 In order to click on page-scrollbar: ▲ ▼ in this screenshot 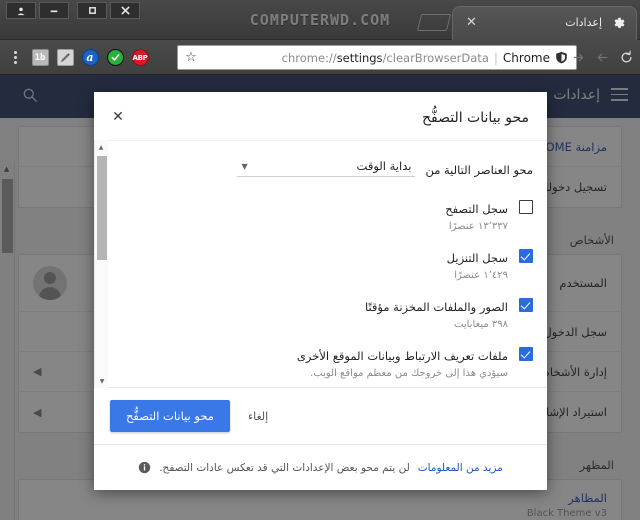, I will do `click(7, 340)`.